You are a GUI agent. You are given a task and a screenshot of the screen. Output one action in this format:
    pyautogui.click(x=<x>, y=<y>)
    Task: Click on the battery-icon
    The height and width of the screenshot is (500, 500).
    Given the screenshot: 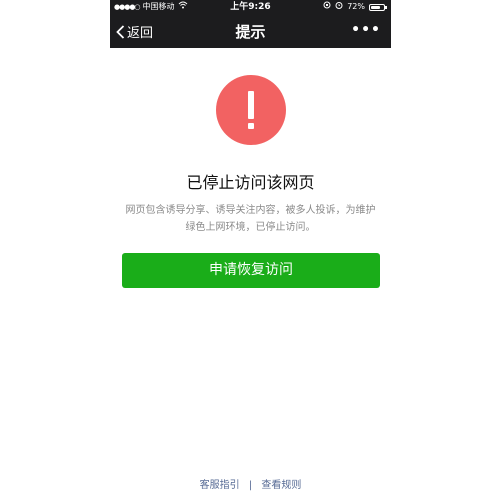 What is the action you would take?
    pyautogui.click(x=378, y=7)
    